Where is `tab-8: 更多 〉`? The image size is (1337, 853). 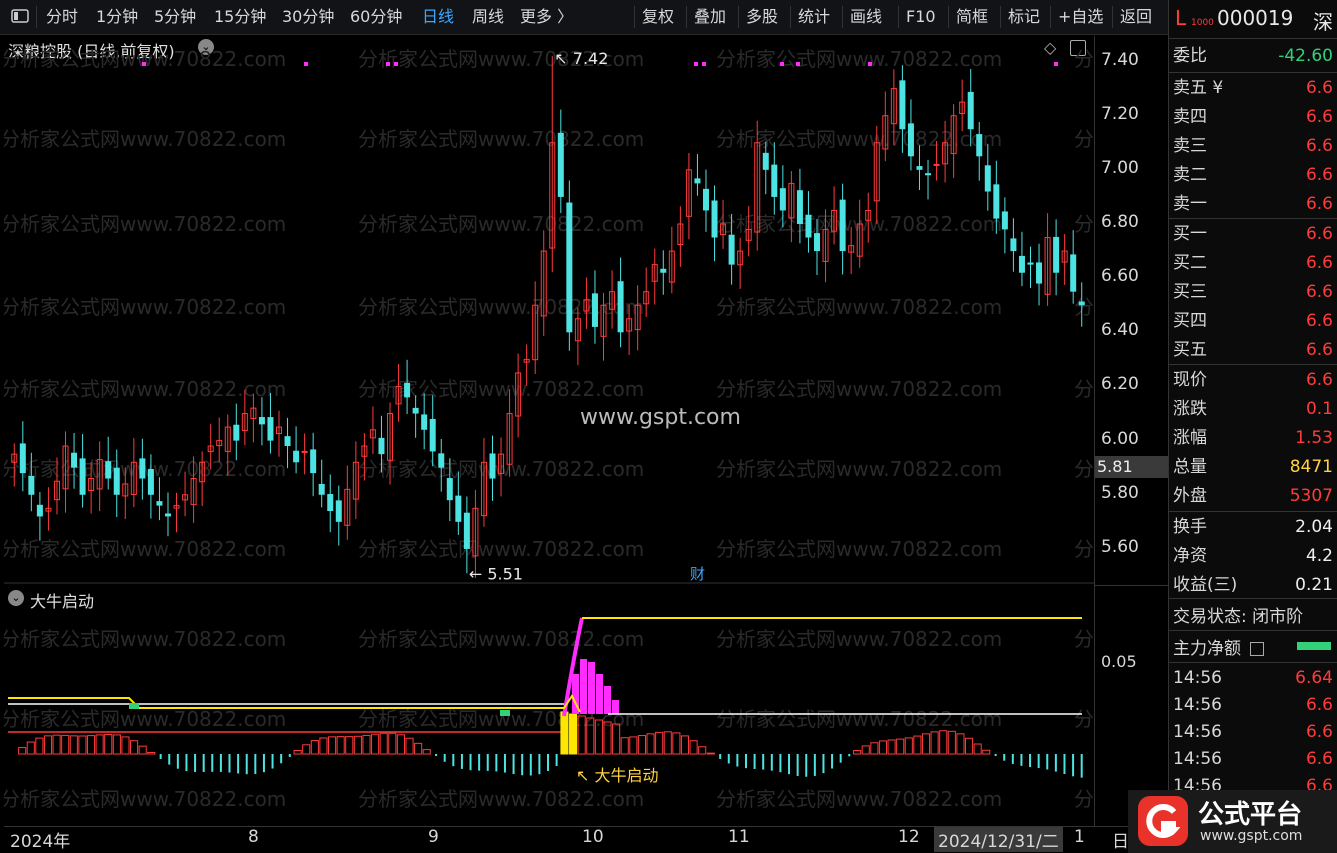 tab-8: 更多 〉 is located at coordinates (546, 17).